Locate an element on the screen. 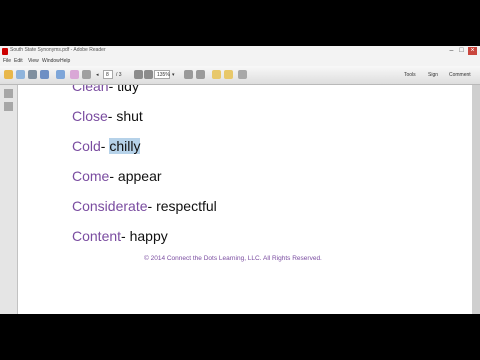 This screenshot has height=360, width=480. email-icon is located at coordinates (44, 74).